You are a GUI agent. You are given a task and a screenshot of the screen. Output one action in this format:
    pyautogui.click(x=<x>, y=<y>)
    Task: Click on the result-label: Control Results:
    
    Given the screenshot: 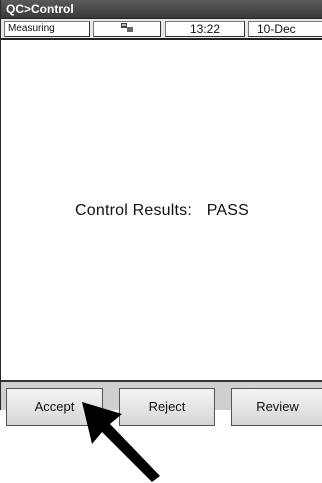 What is the action you would take?
    pyautogui.click(x=134, y=210)
    